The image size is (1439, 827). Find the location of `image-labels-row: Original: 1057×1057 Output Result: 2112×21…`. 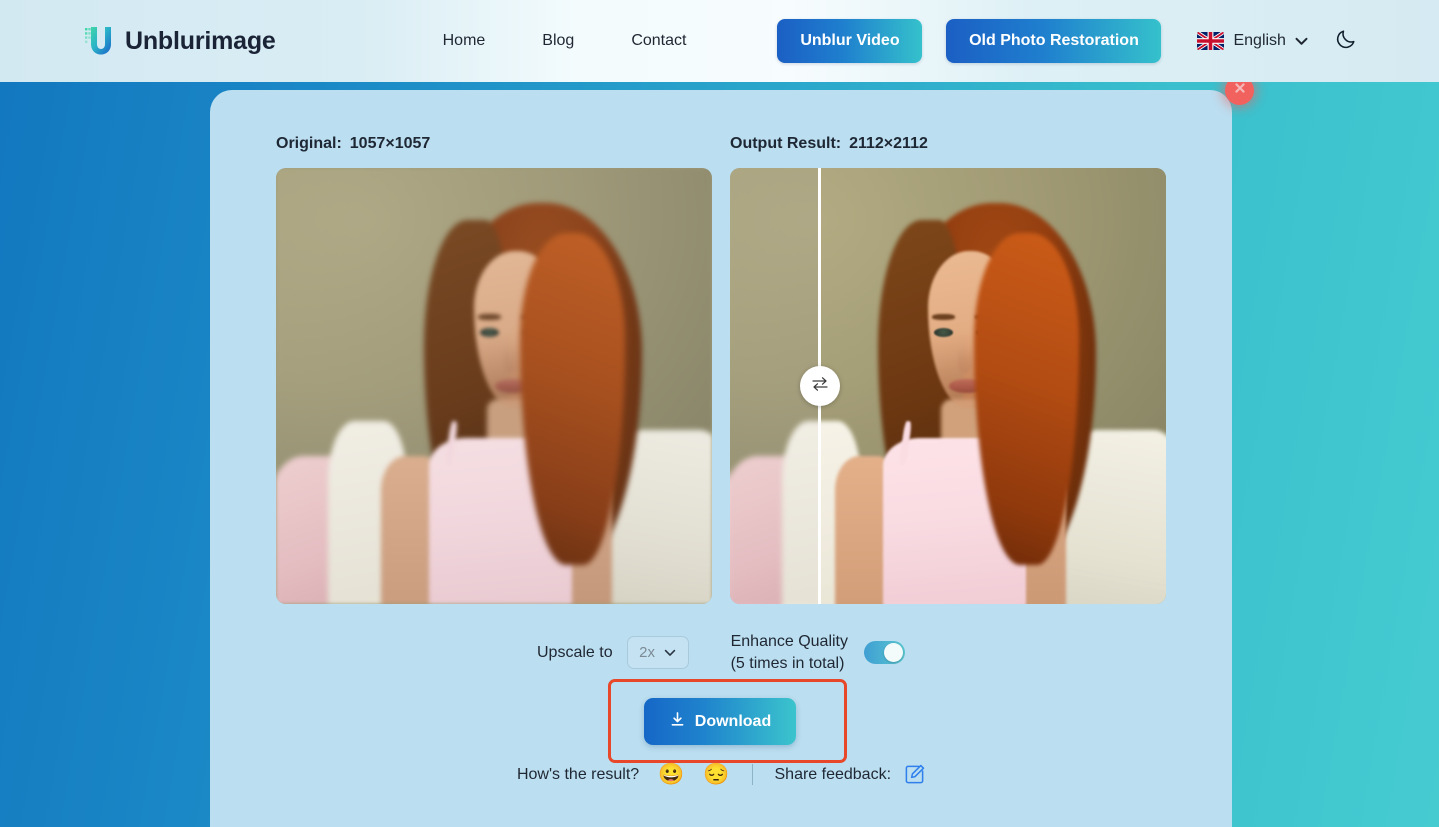

image-labels-row: Original: 1057×1057 Output Result: 2112×21… is located at coordinates (721, 147).